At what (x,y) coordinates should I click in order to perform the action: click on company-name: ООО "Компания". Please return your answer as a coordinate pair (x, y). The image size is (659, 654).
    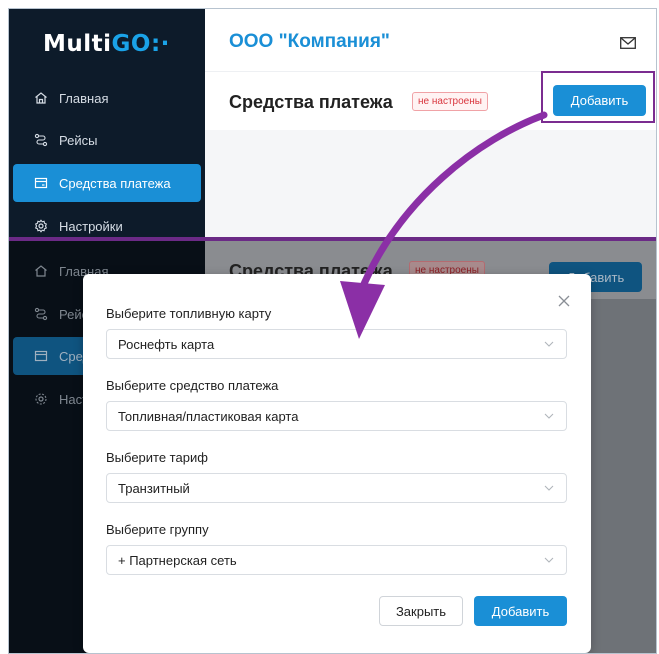
    Looking at the image, I should click on (309, 42).